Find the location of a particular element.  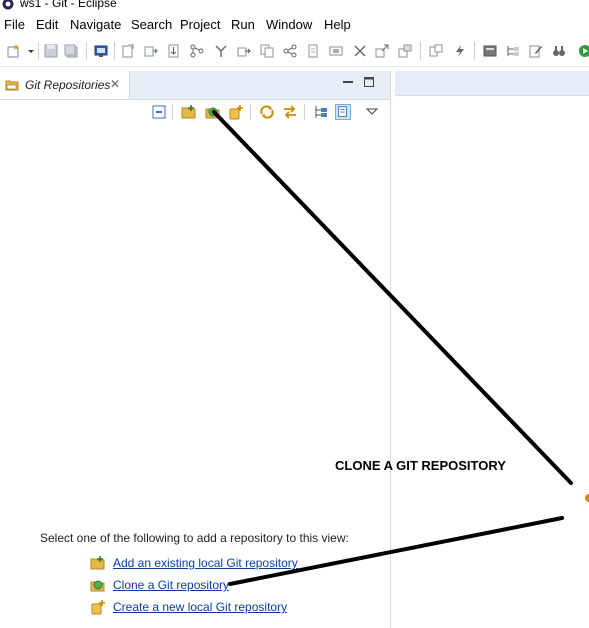

maximize-icon is located at coordinates (369, 82).